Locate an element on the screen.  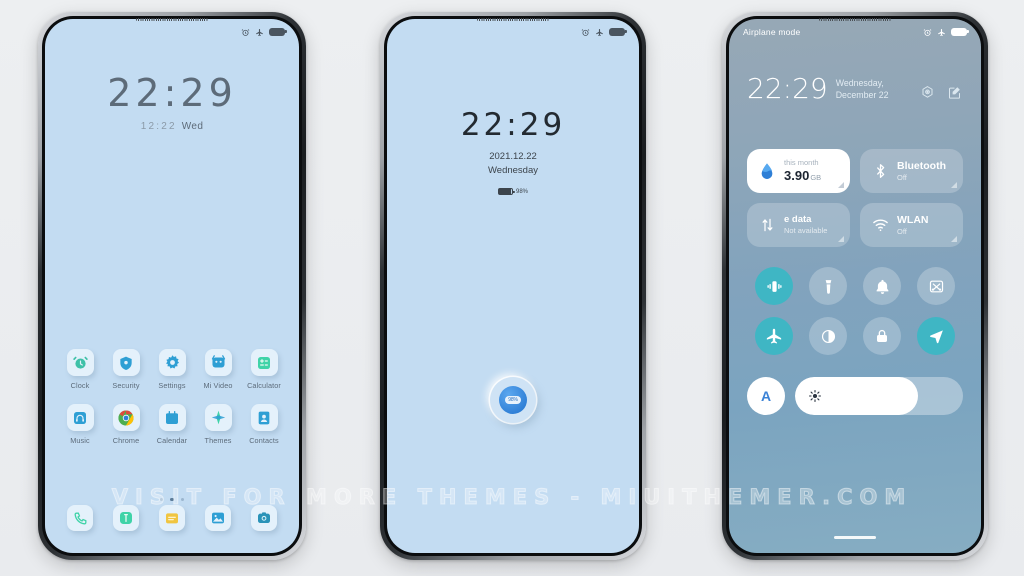
app-calculator: Calculator is located at coordinates (264, 369).